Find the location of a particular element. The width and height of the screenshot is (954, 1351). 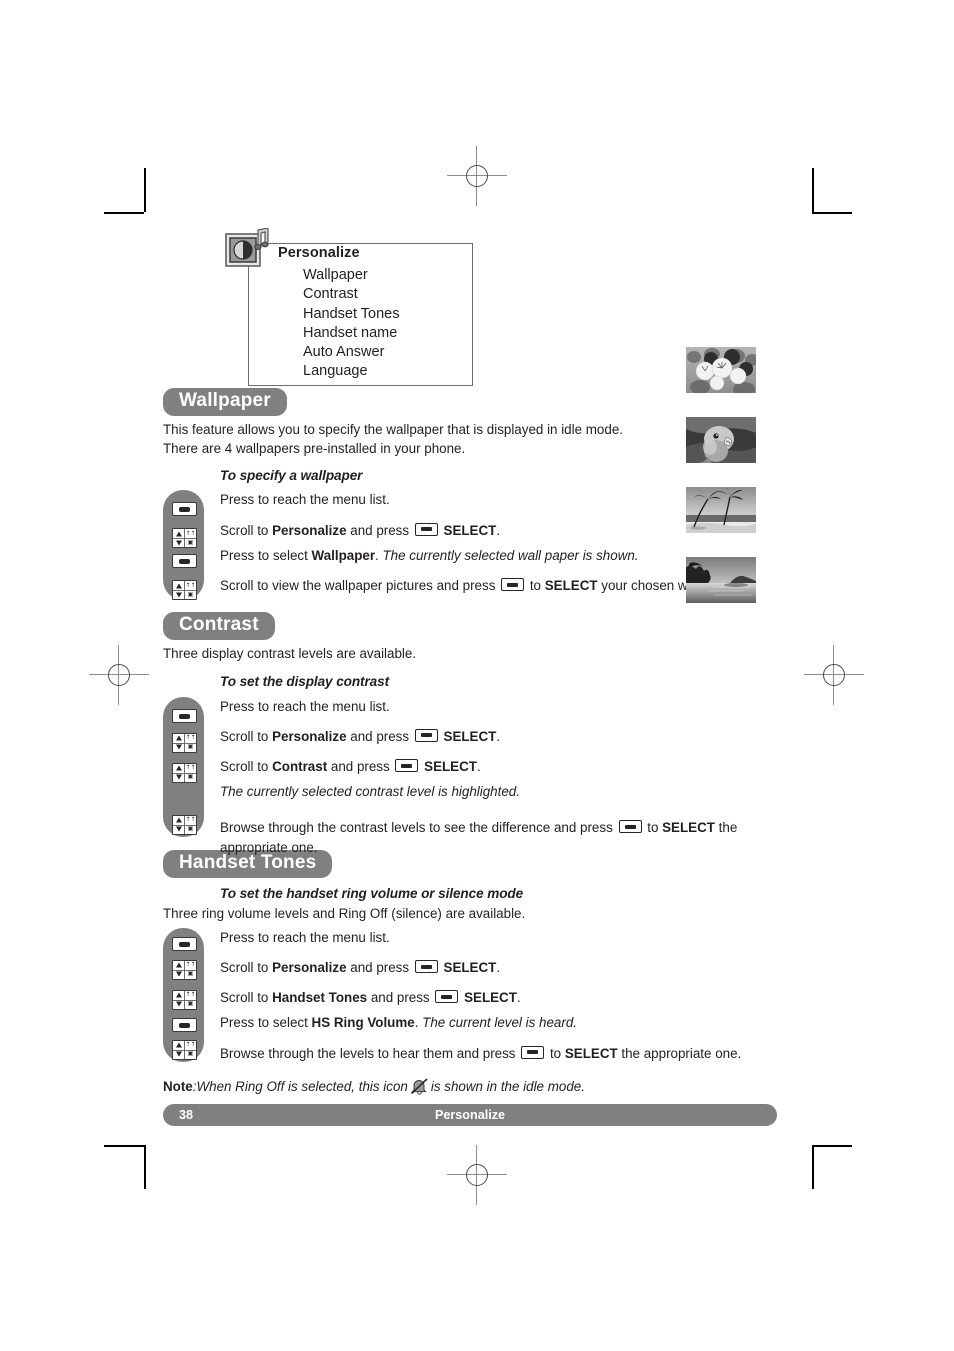

note-label: Note is located at coordinates (178, 1086).